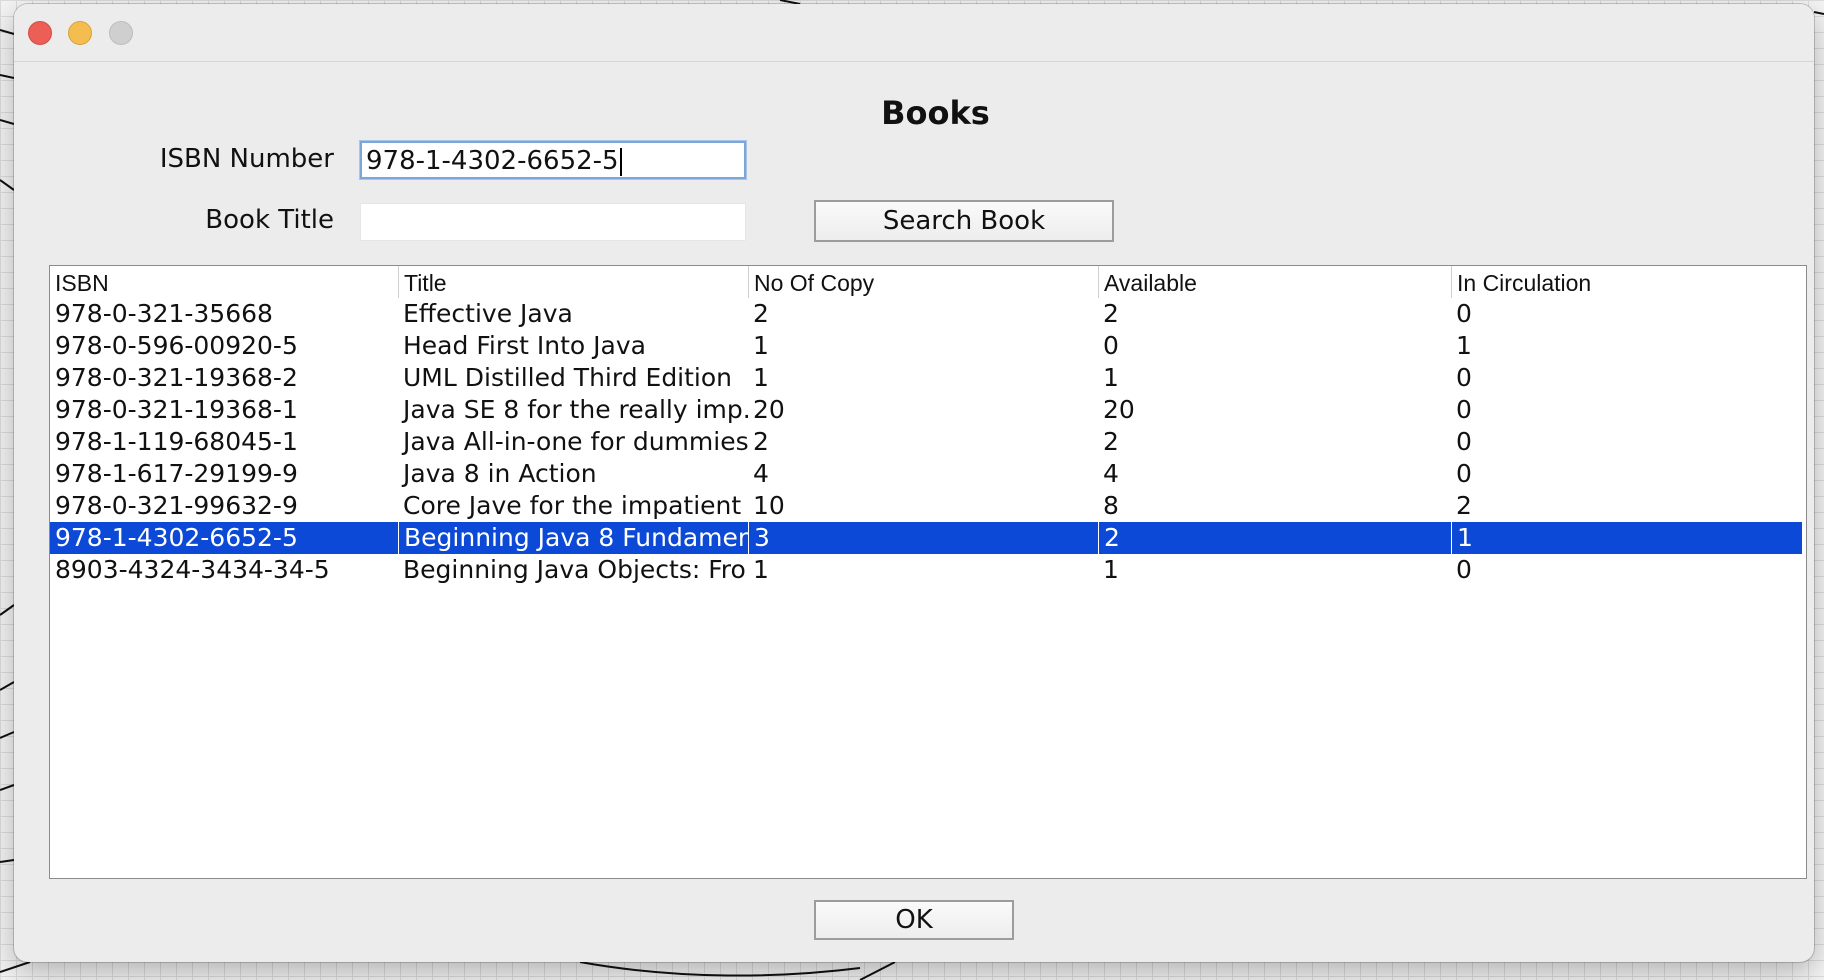 The width and height of the screenshot is (1824, 980). What do you see at coordinates (1111, 345) in the screenshot?
I see `cell-available: 0` at bounding box center [1111, 345].